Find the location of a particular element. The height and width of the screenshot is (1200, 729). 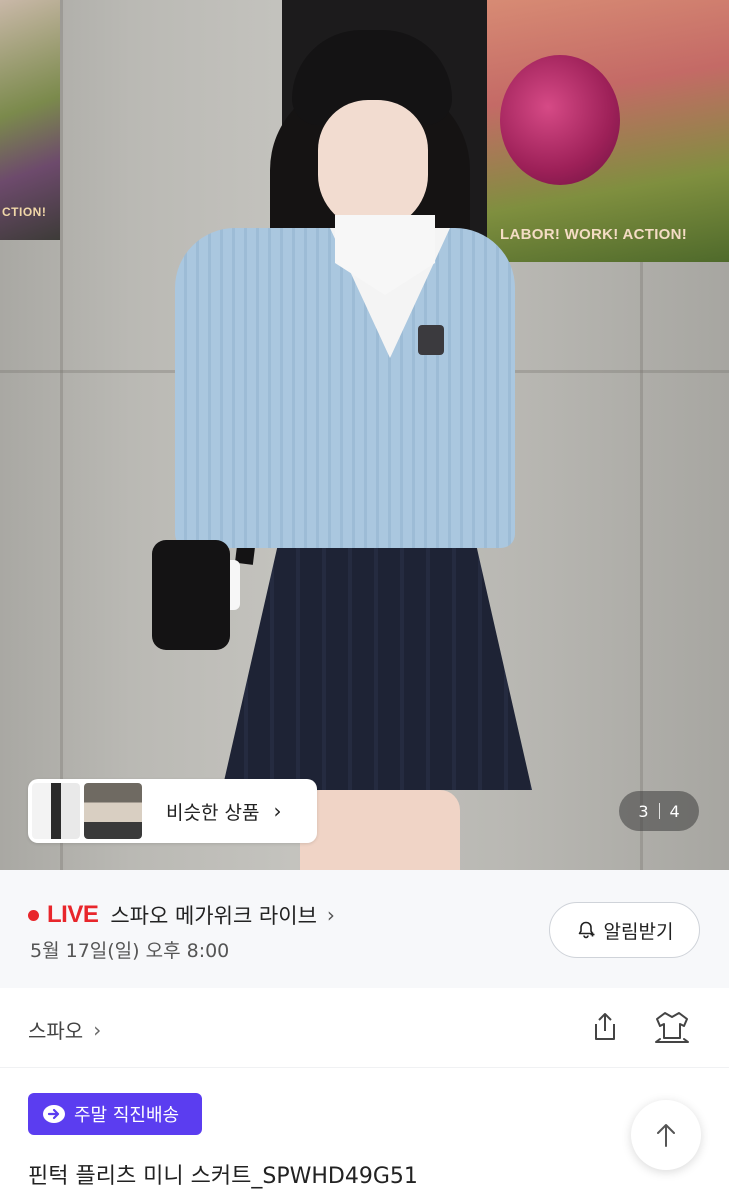

poster-right-text: LABOR! WORK! ACTION! is located at coordinates (594, 234).